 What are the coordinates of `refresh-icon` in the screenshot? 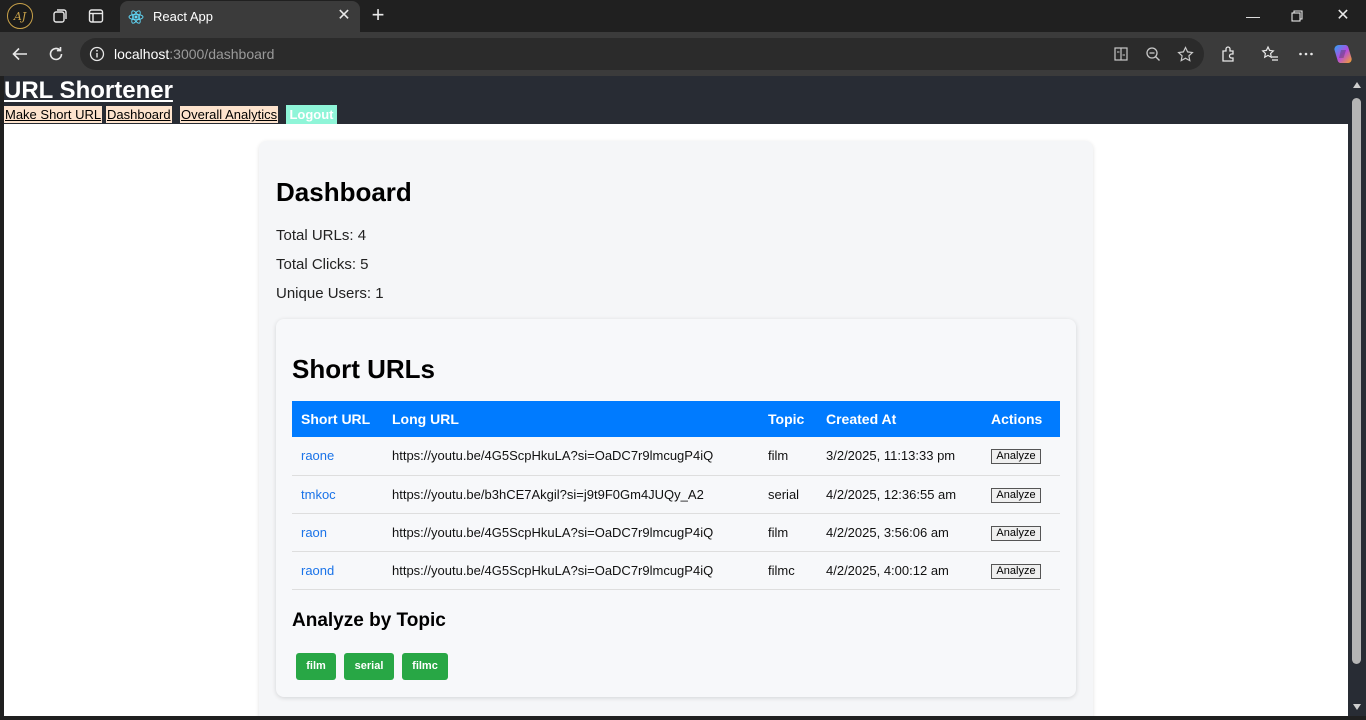 It's located at (56, 54).